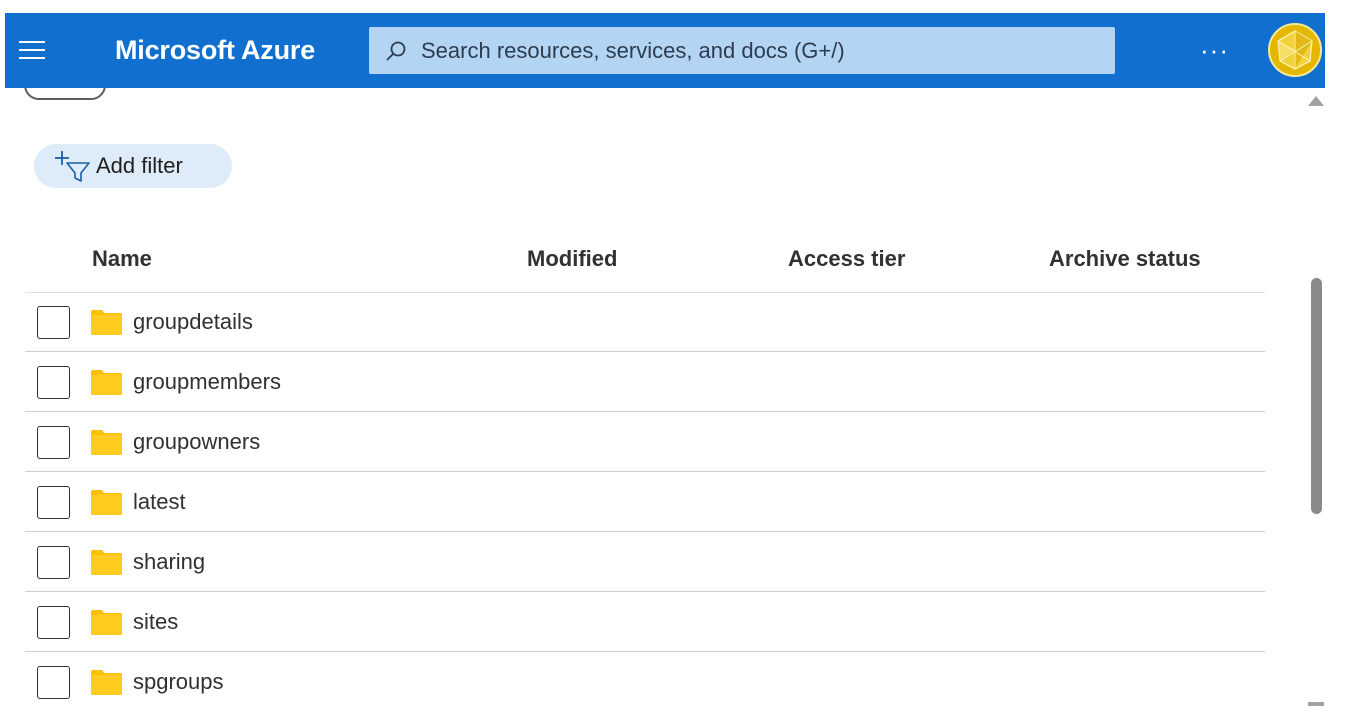 Image resolution: width=1360 pixels, height=723 pixels. I want to click on avatar, so click(1295, 50).